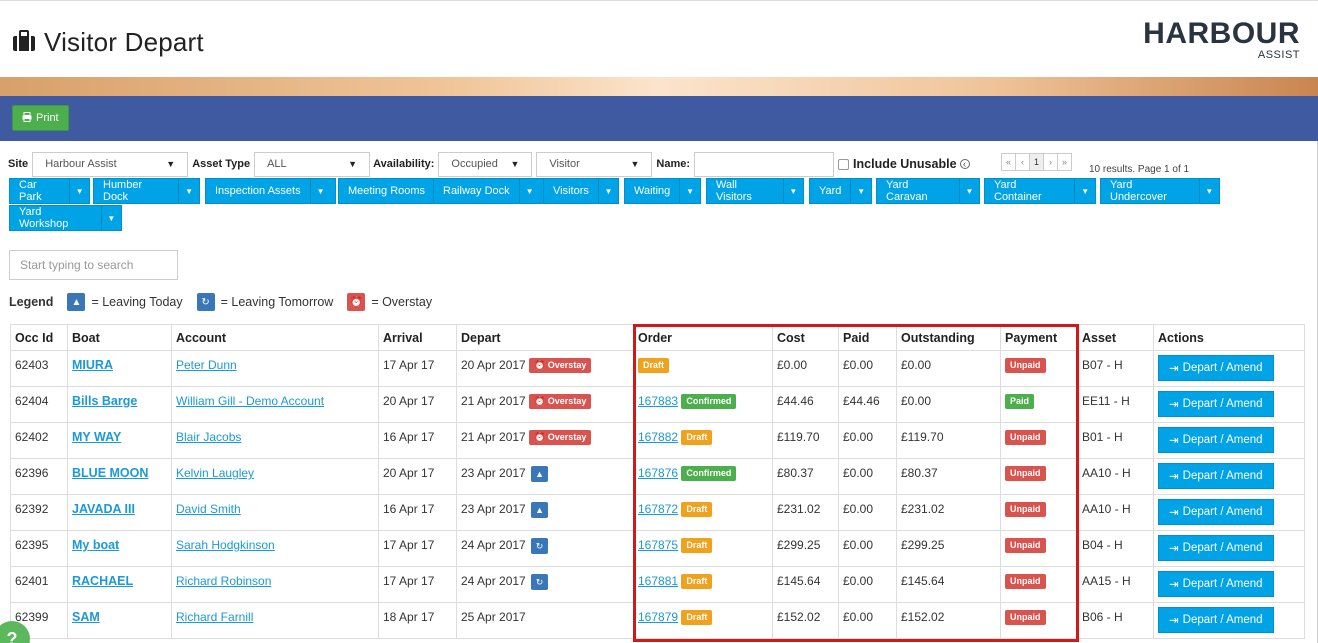 Image resolution: width=1318 pixels, height=643 pixels. Describe the element at coordinates (844, 164) in the screenshot. I see `include-unusable-checkbox` at that location.